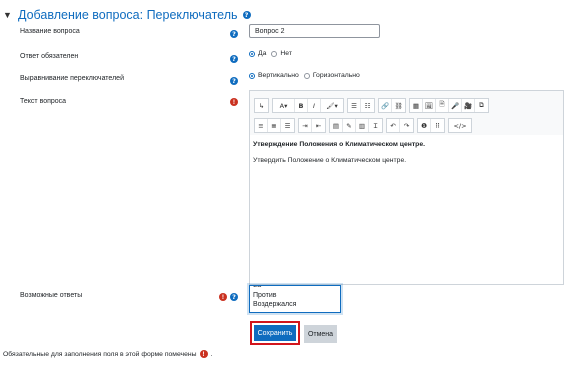 This screenshot has width=565, height=365. I want to click on cancel-button: Отмена, so click(320, 334).